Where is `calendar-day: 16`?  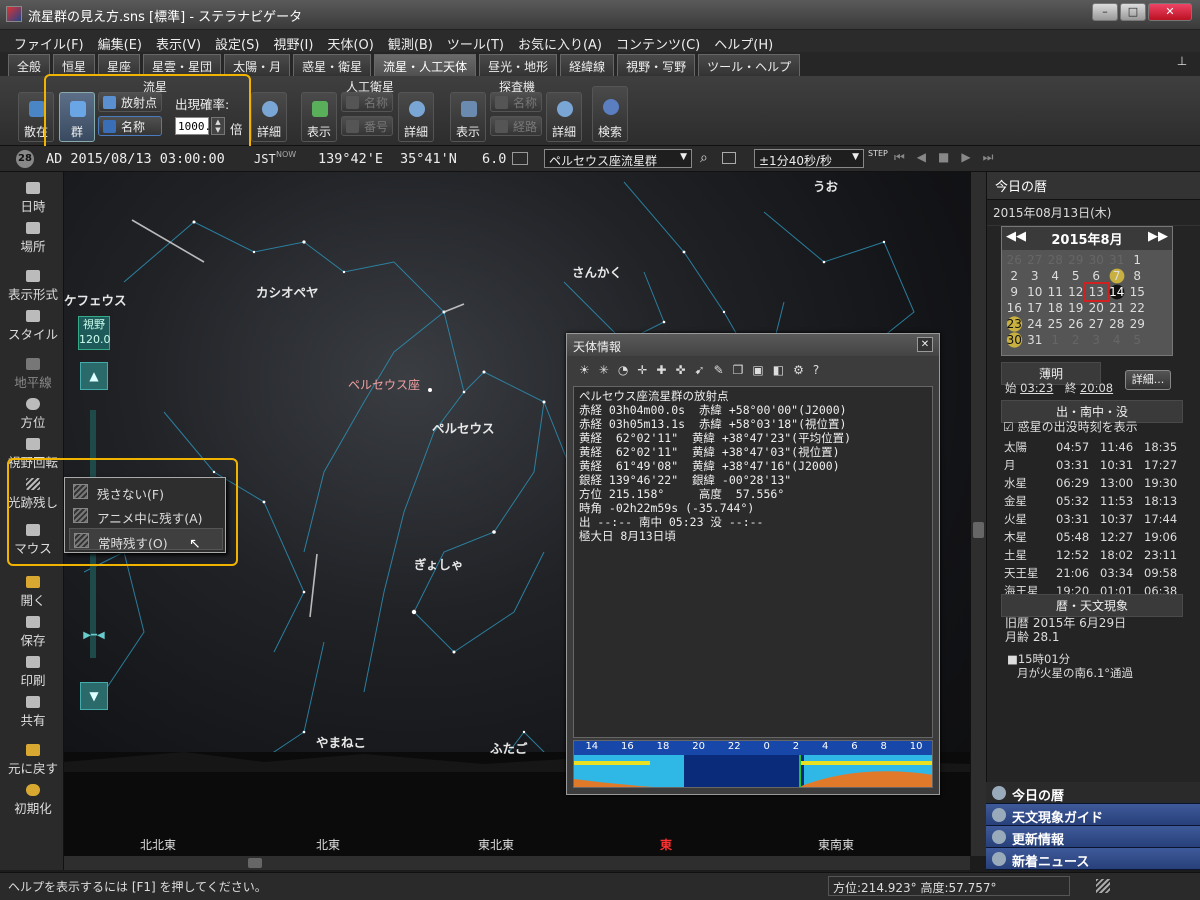 calendar-day: 16 is located at coordinates (1014, 308).